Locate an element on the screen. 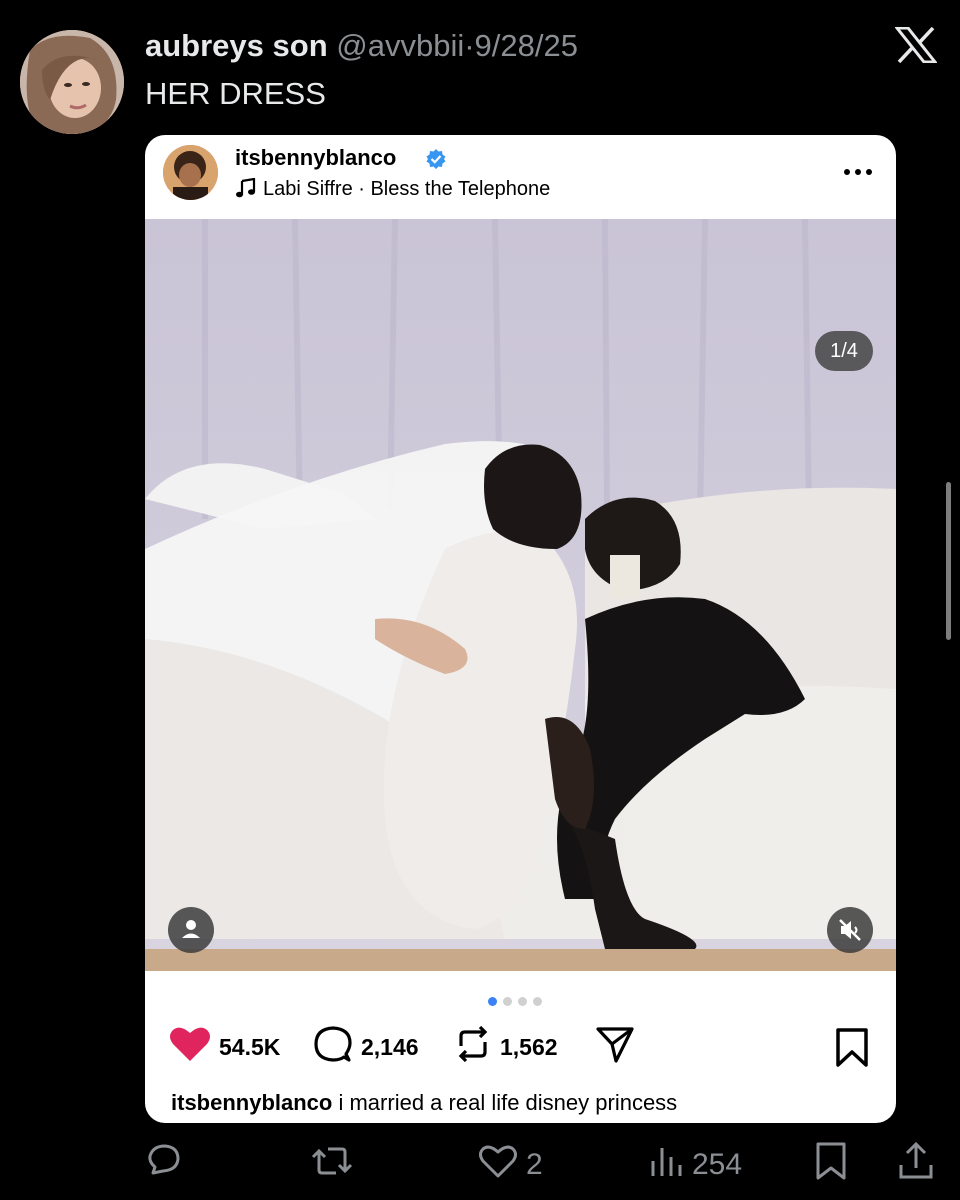 This screenshot has height=1200, width=960. heart-icon is located at coordinates (194, 1047).